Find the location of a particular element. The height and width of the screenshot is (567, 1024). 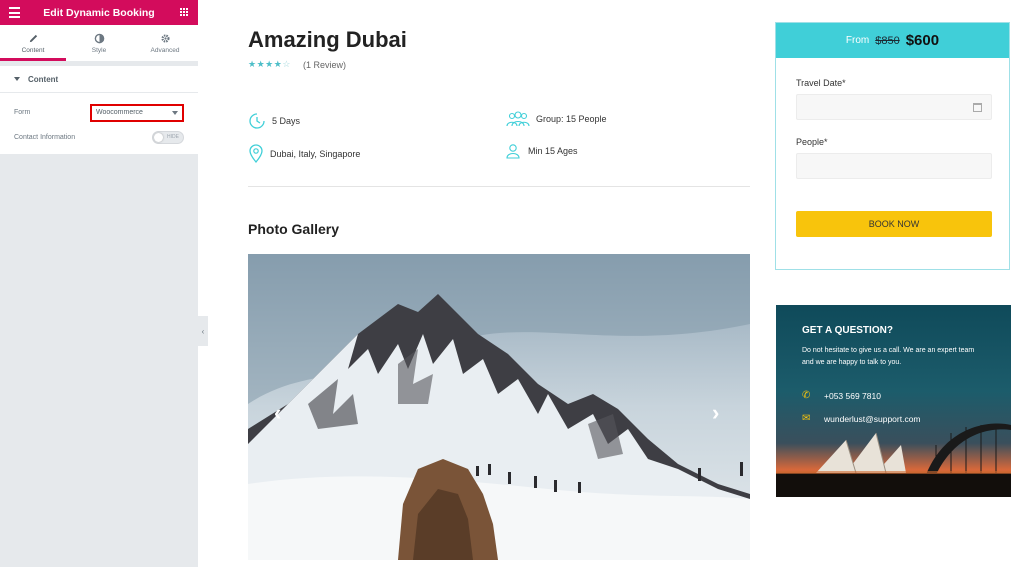

form-label: Form is located at coordinates (22, 112).